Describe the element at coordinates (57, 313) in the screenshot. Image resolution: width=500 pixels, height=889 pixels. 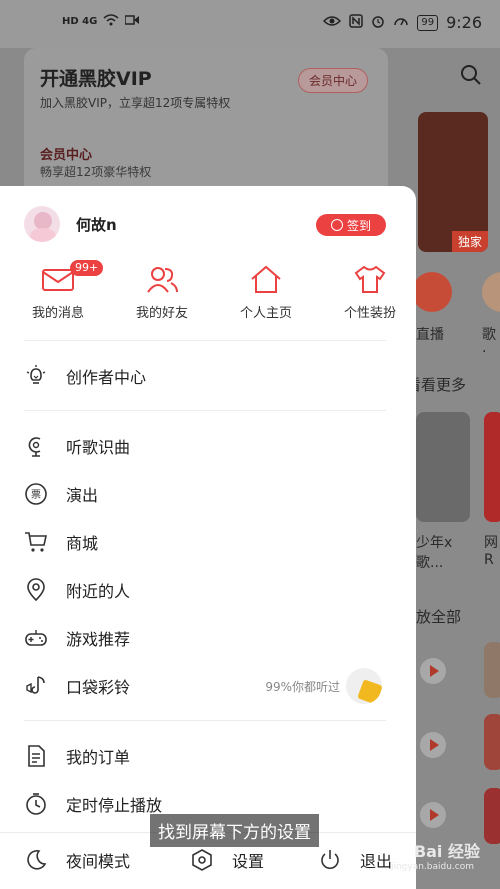
I see `quick-label: 我的消息` at that location.